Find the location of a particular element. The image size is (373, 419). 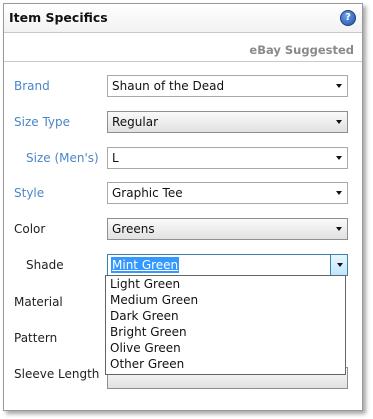

size-type-row: Size Type Regular is located at coordinates (183, 122).